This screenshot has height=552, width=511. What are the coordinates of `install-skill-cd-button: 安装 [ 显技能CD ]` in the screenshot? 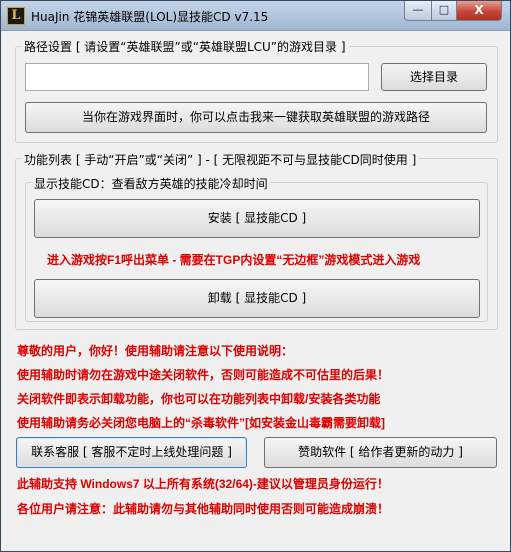 It's located at (257, 218).